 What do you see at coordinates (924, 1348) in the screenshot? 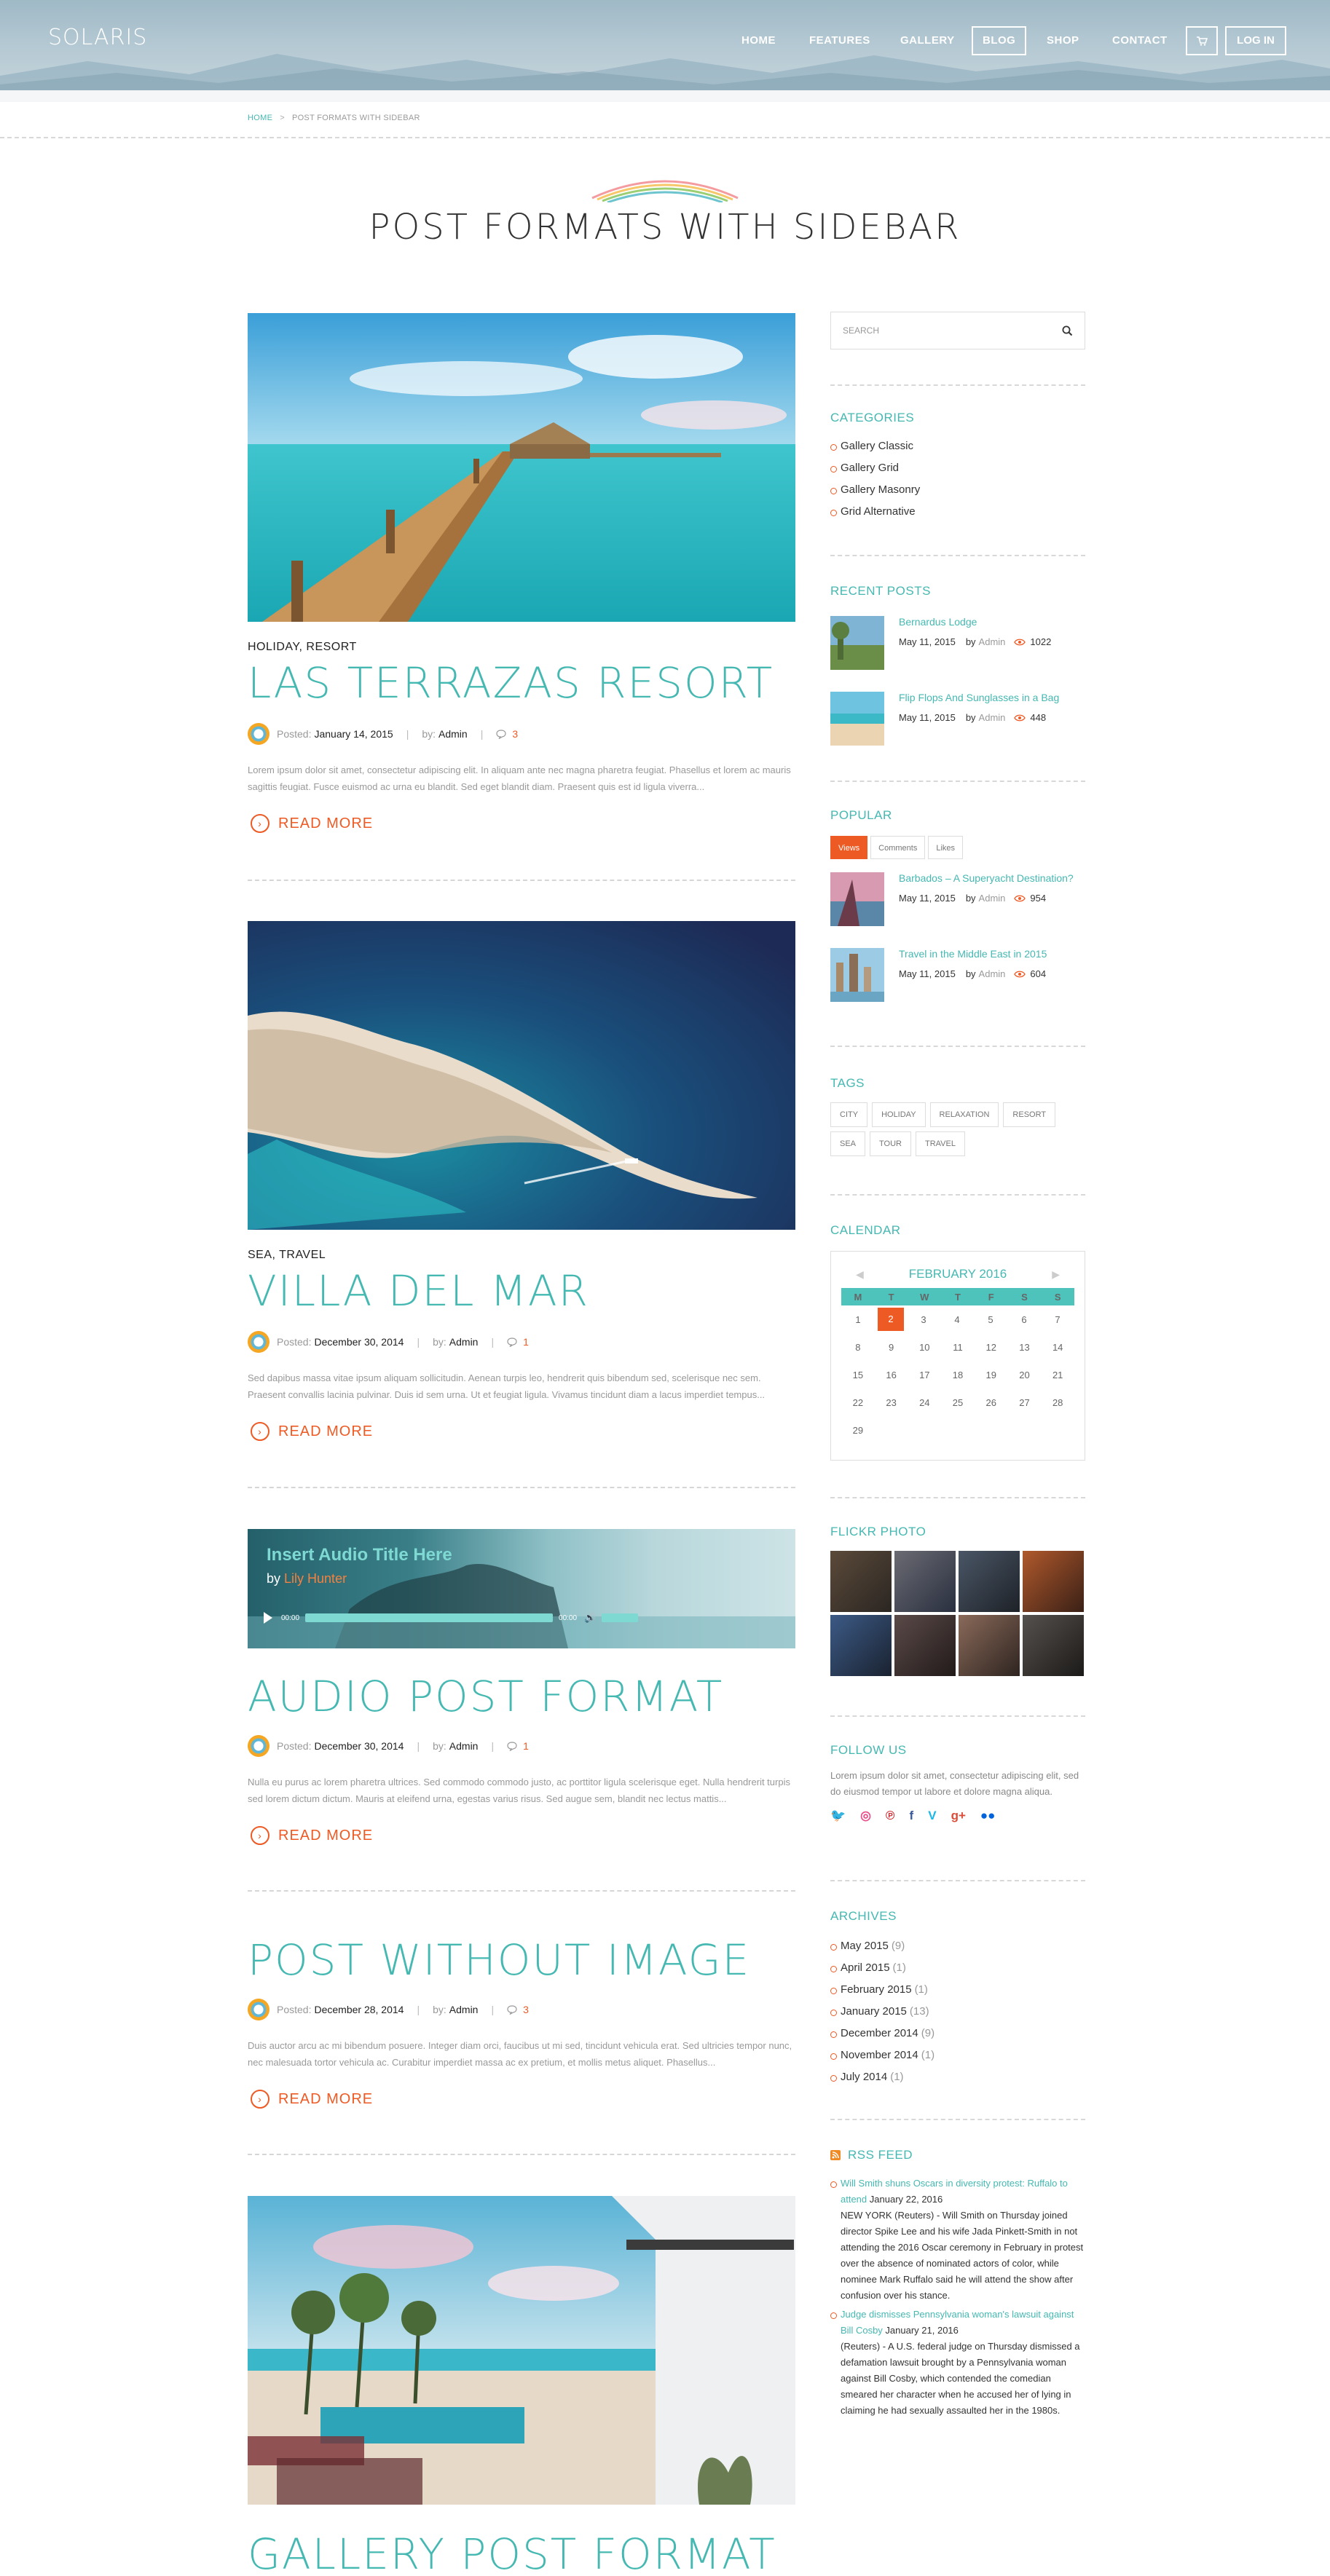
I see `calendar-day: 10` at bounding box center [924, 1348].